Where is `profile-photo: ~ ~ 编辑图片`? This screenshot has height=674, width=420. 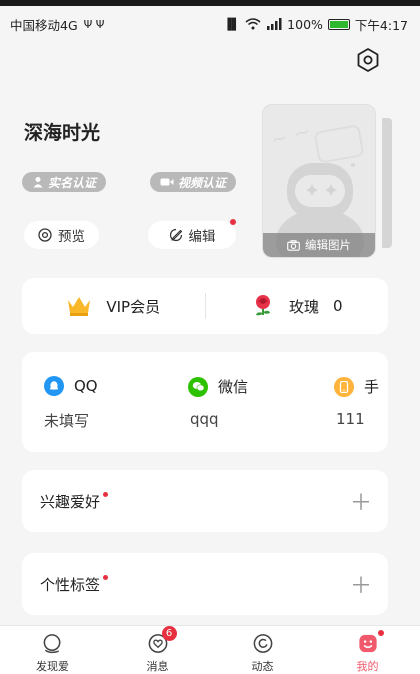
profile-photo: ~ ~ 编辑图片 is located at coordinates (319, 181).